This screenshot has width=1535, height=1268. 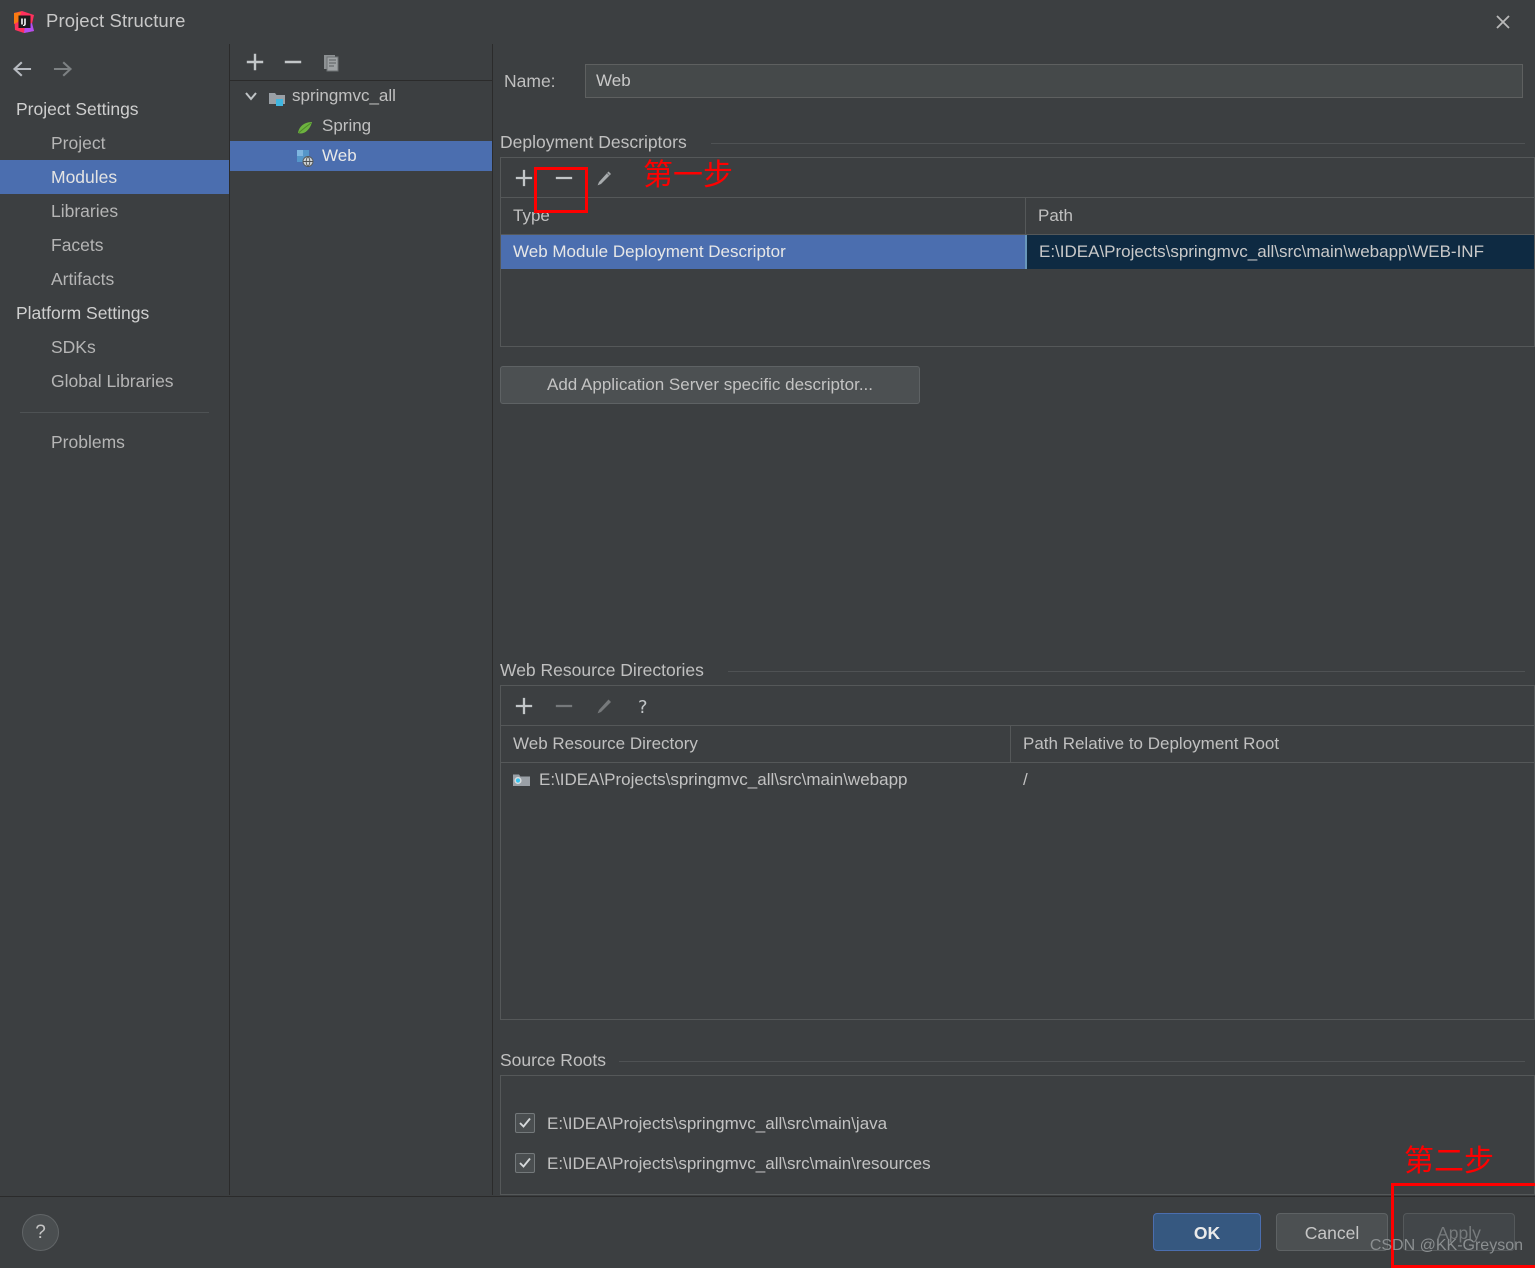 What do you see at coordinates (524, 178) in the screenshot?
I see `add-descriptor-button` at bounding box center [524, 178].